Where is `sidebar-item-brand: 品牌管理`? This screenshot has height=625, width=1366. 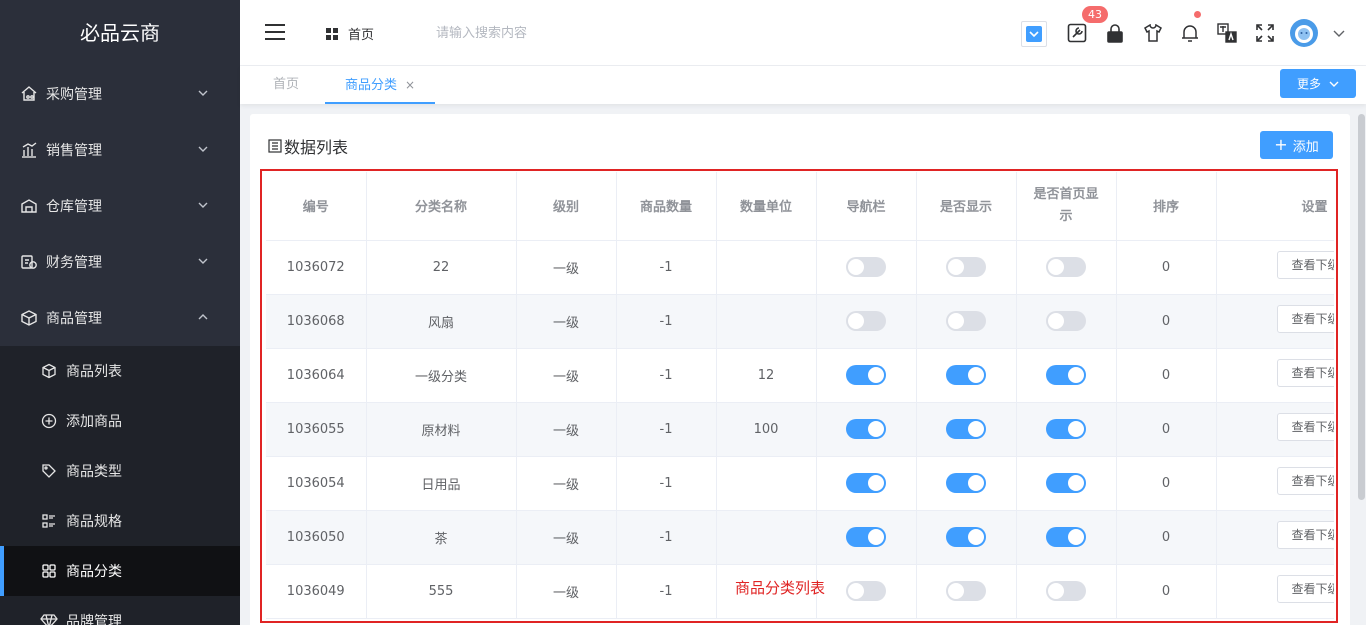
sidebar-item-brand: 品牌管理 is located at coordinates (120, 610).